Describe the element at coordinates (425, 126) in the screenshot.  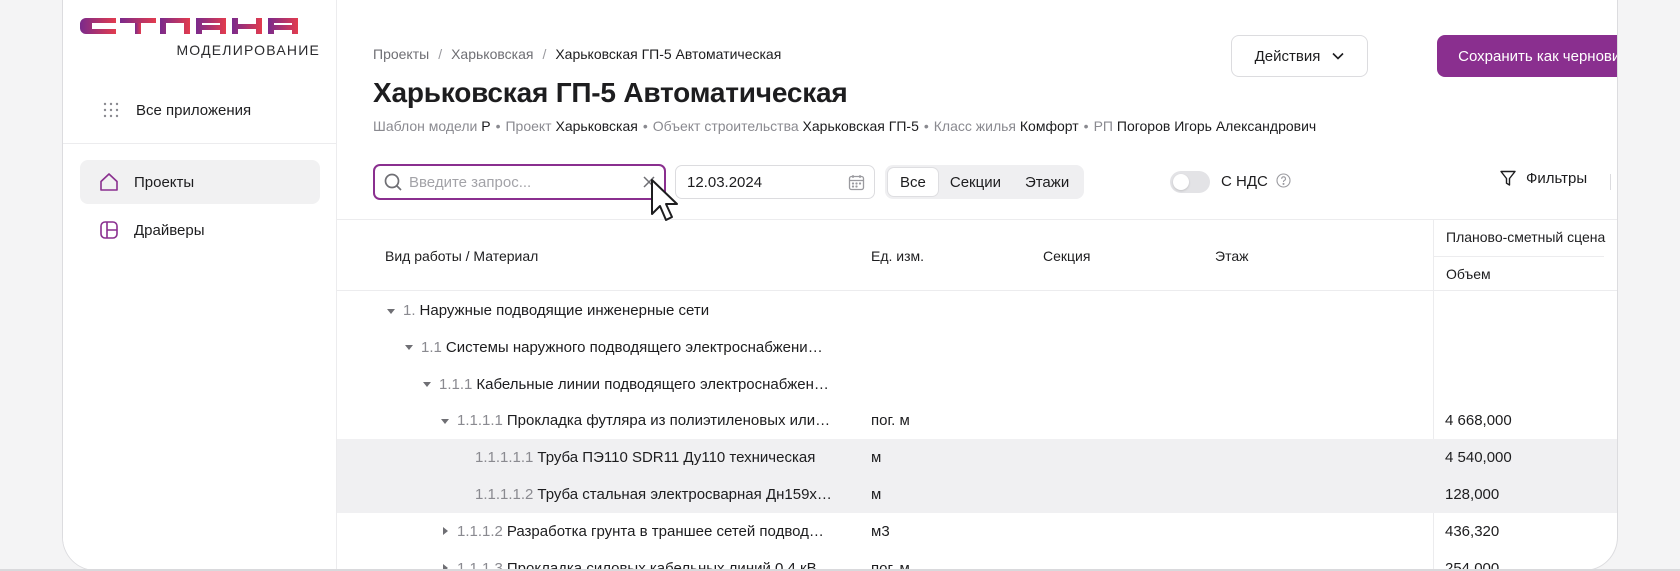
I see `meta-label: Шаблон модели` at that location.